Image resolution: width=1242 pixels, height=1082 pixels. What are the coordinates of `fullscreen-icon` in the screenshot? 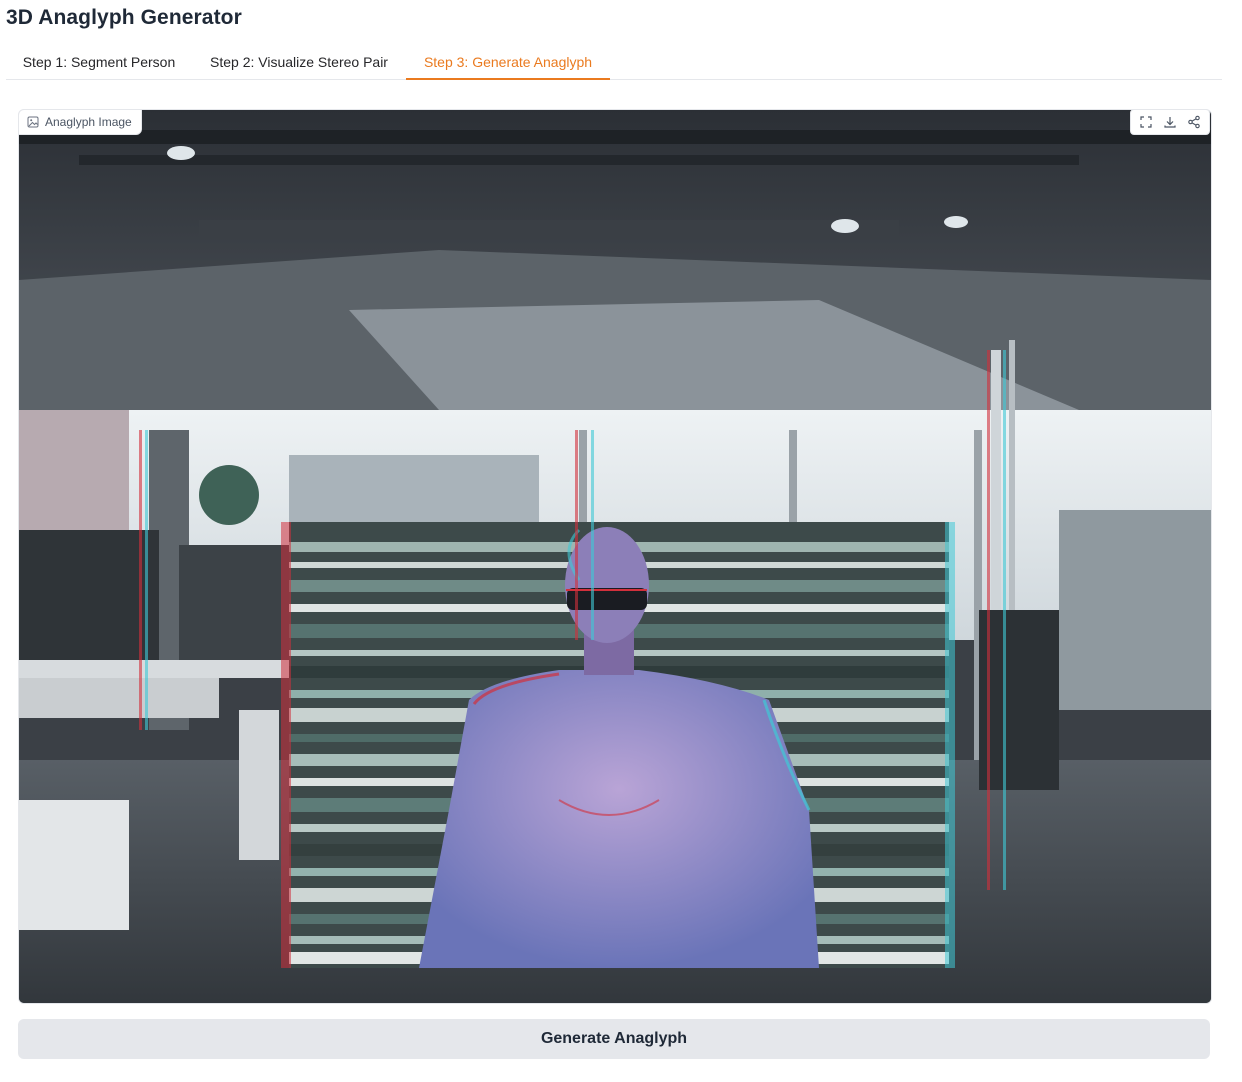 It's located at (1146, 122).